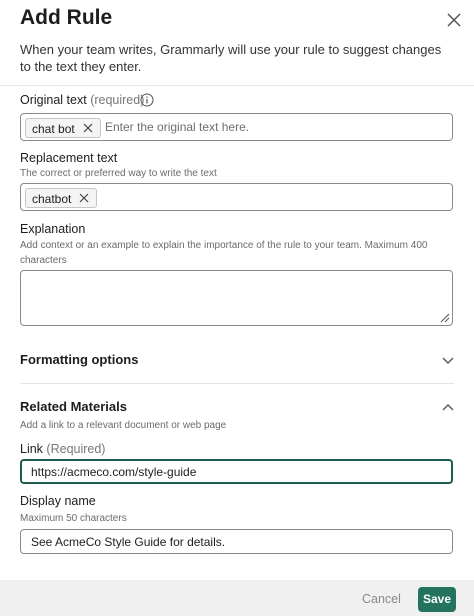  Describe the element at coordinates (237, 383) in the screenshot. I see `section-divider` at that location.